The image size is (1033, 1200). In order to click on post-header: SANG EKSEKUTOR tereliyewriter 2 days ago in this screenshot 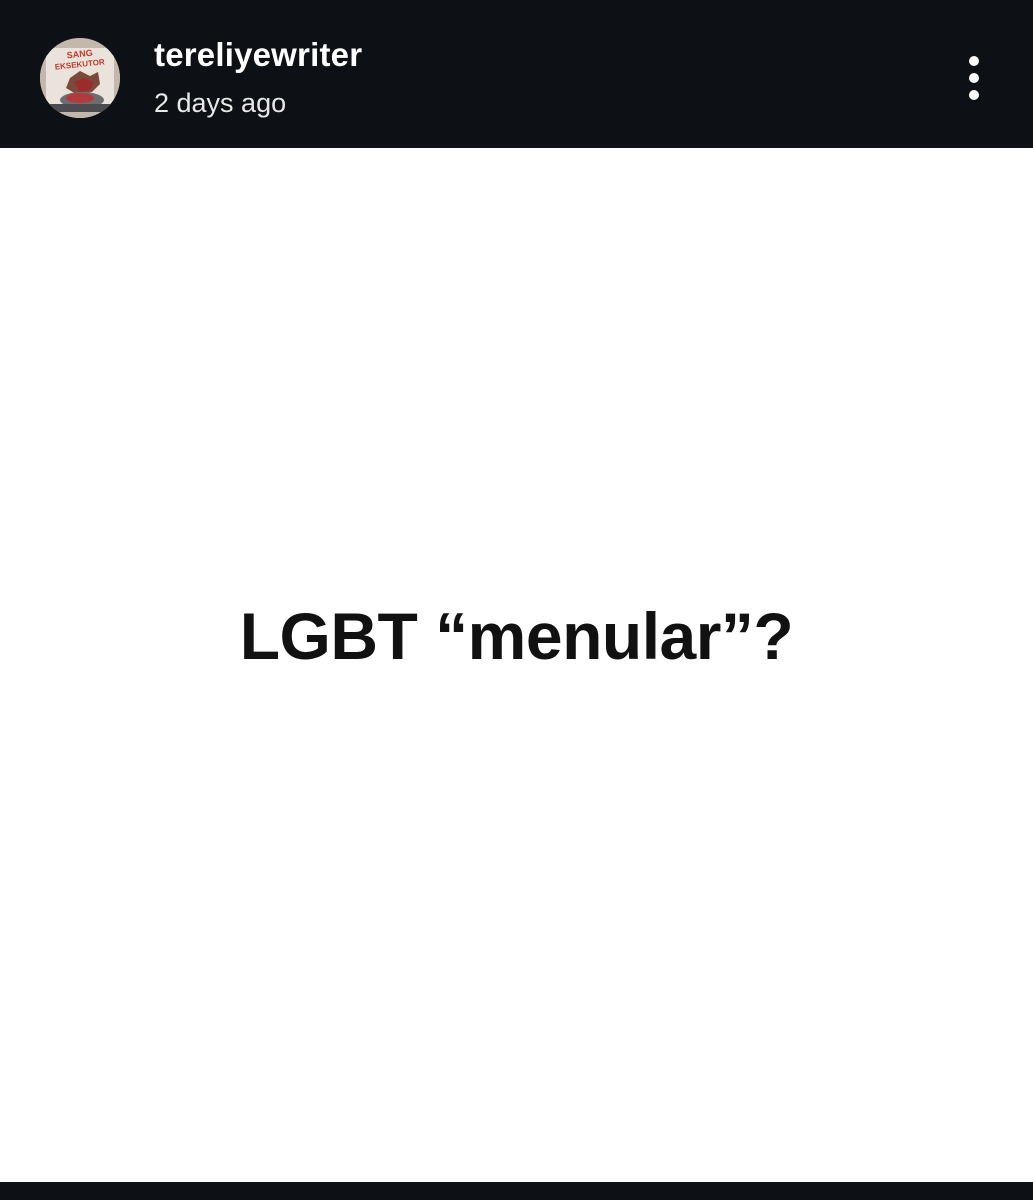, I will do `click(516, 74)`.